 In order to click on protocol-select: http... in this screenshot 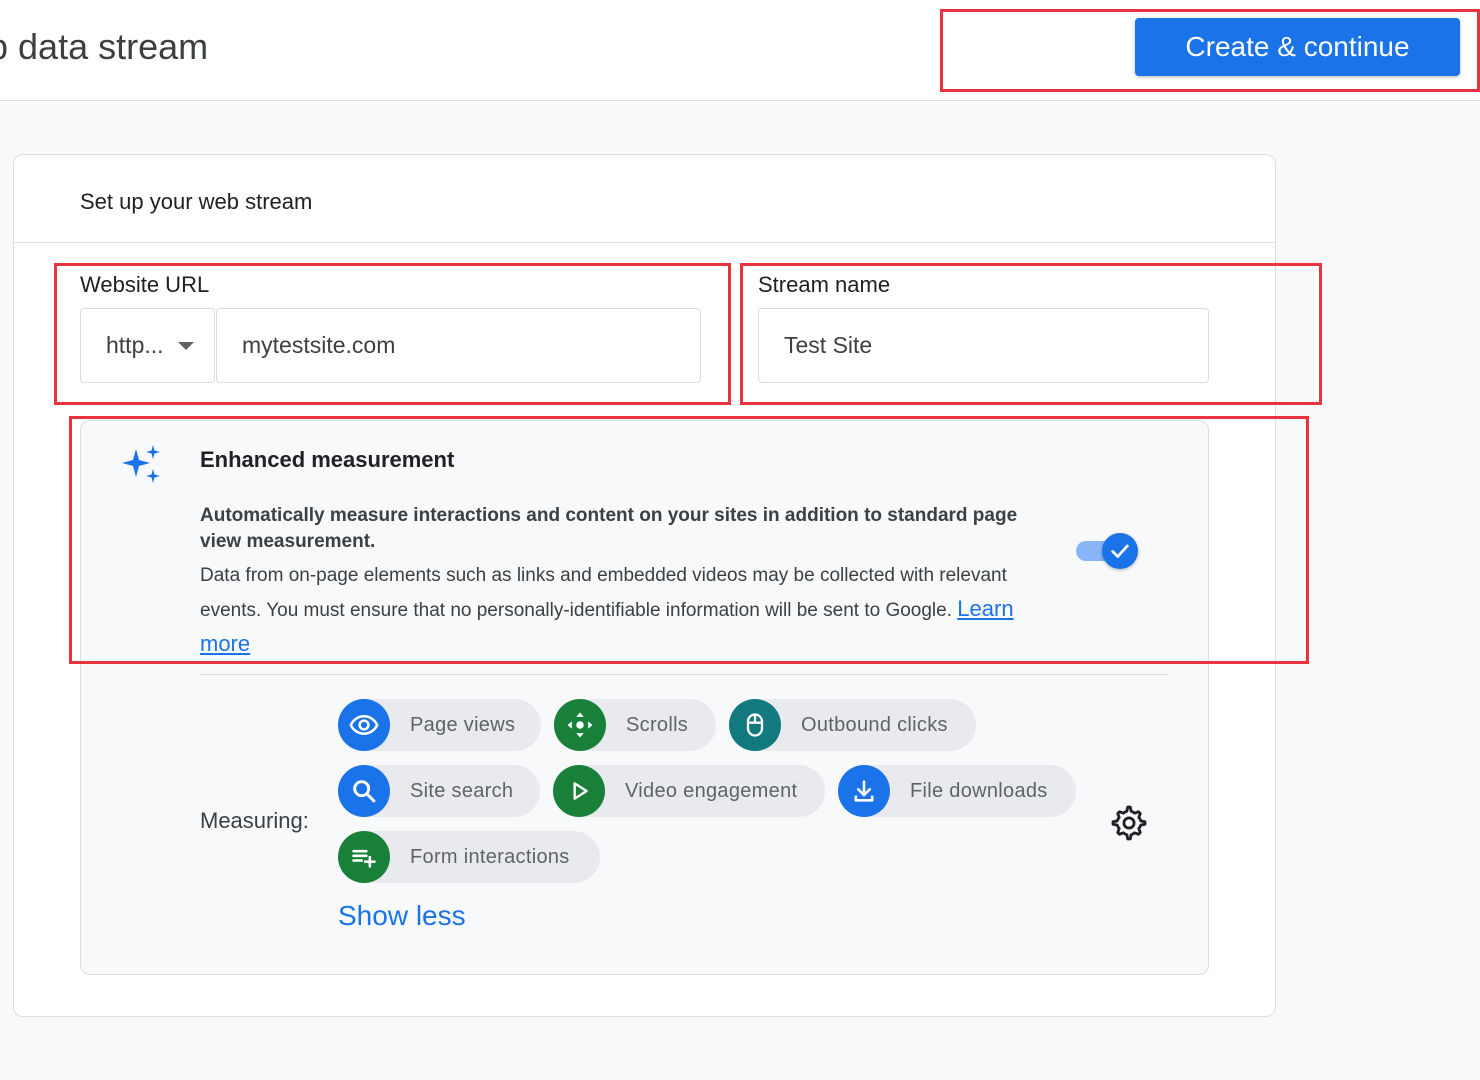, I will do `click(147, 345)`.